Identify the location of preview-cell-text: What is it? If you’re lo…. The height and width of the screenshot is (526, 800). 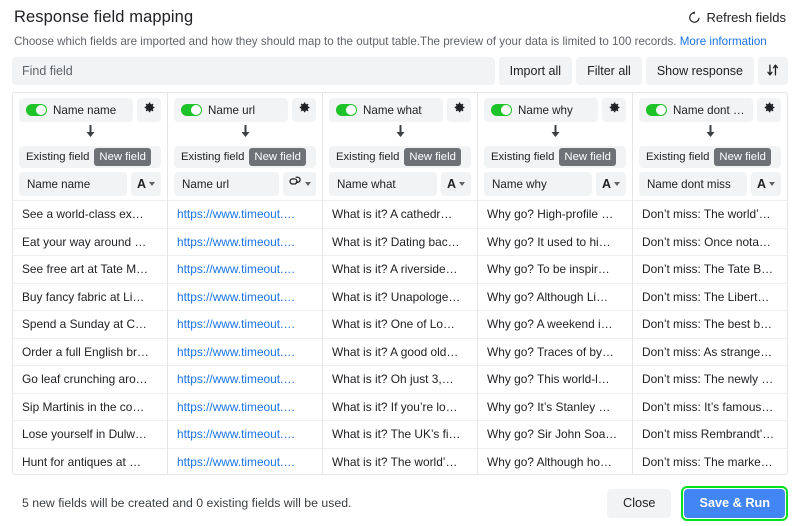
(395, 406).